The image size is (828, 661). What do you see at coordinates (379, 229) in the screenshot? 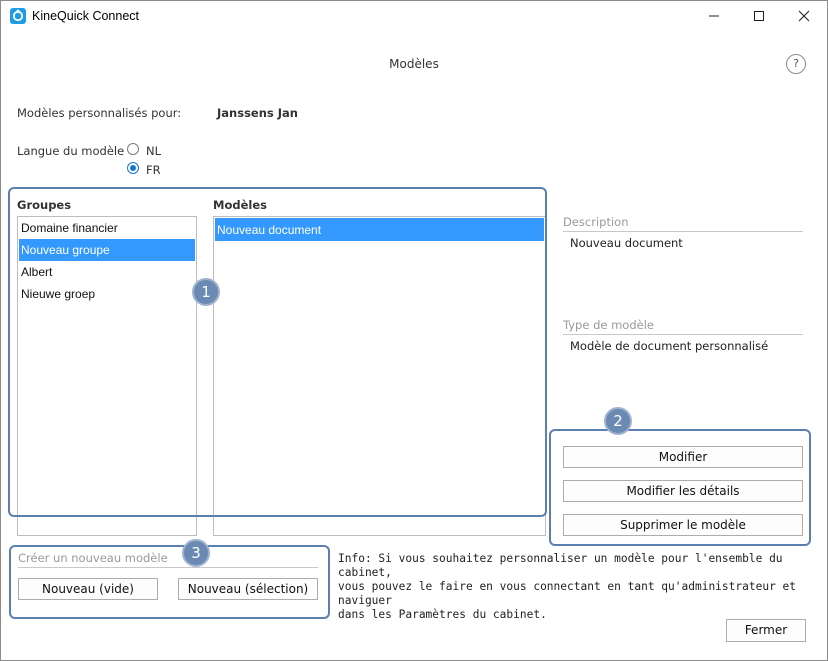
I see `model-item-nouveau-document: Nouveau document` at bounding box center [379, 229].